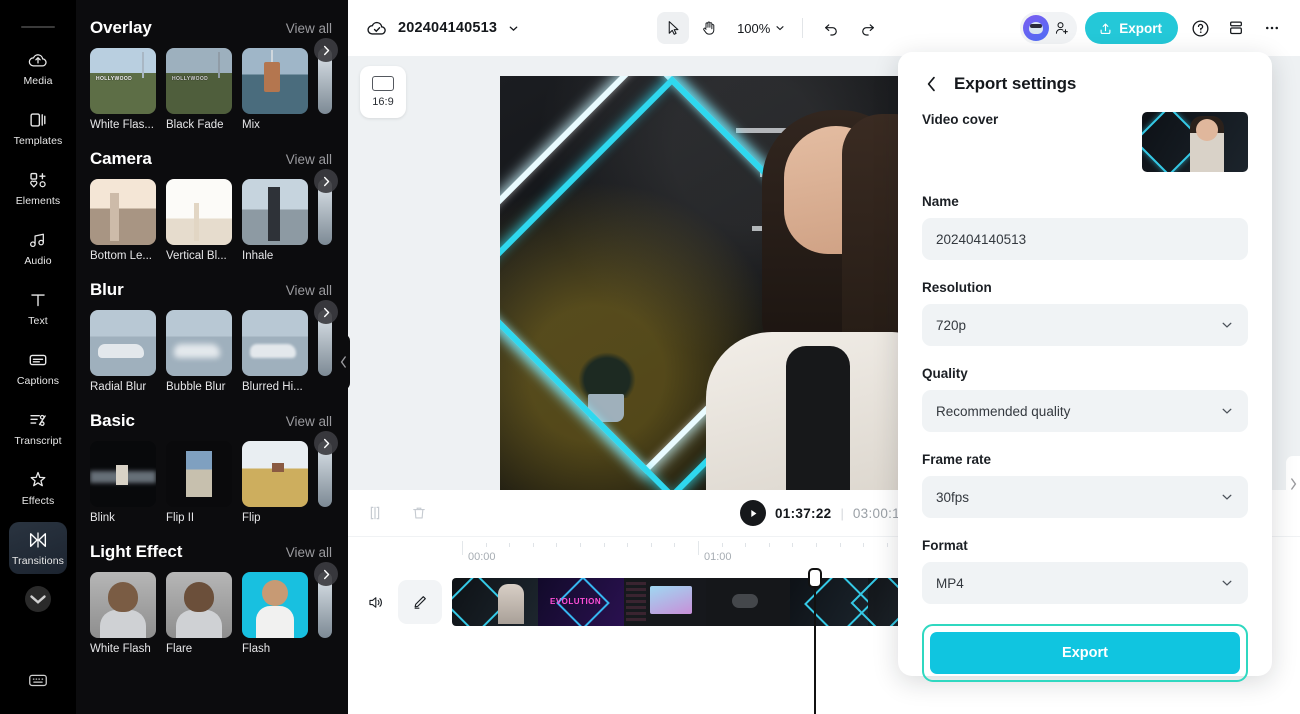 The width and height of the screenshot is (1300, 714). Describe the element at coordinates (275, 220) in the screenshot. I see `transition-thumbnail: Inhale` at that location.